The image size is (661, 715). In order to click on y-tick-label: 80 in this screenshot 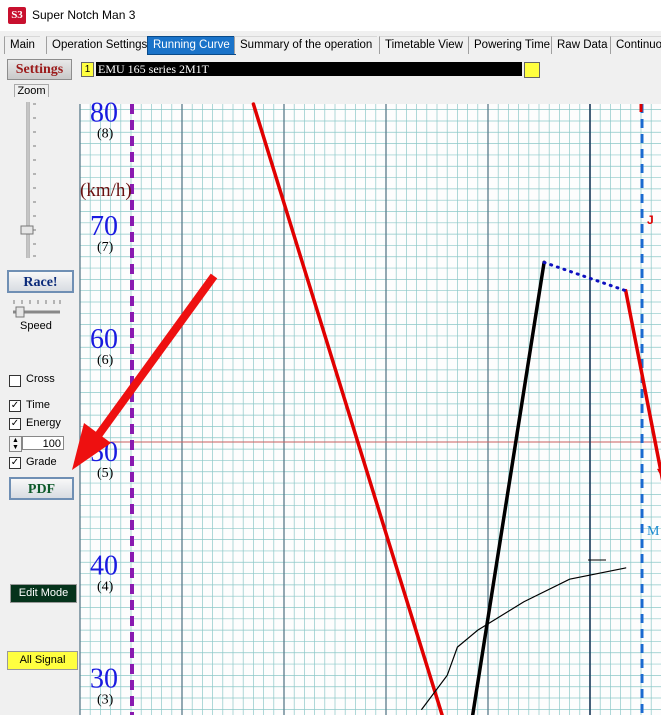, I will do `click(104, 113)`.